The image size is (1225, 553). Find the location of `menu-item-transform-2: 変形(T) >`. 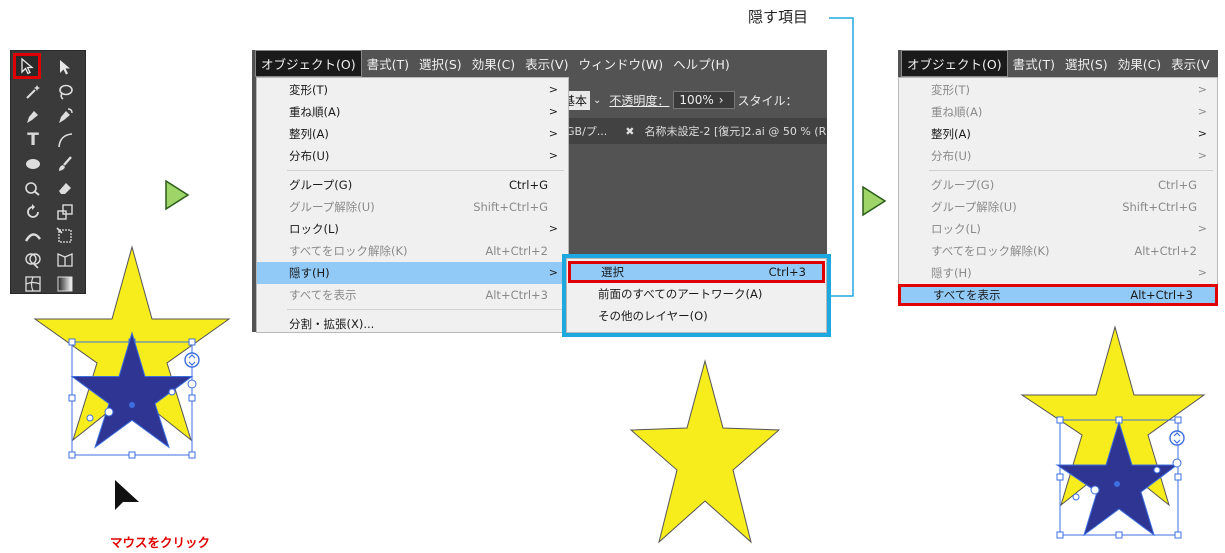

menu-item-transform-2: 変形(T) > is located at coordinates (1058, 90).